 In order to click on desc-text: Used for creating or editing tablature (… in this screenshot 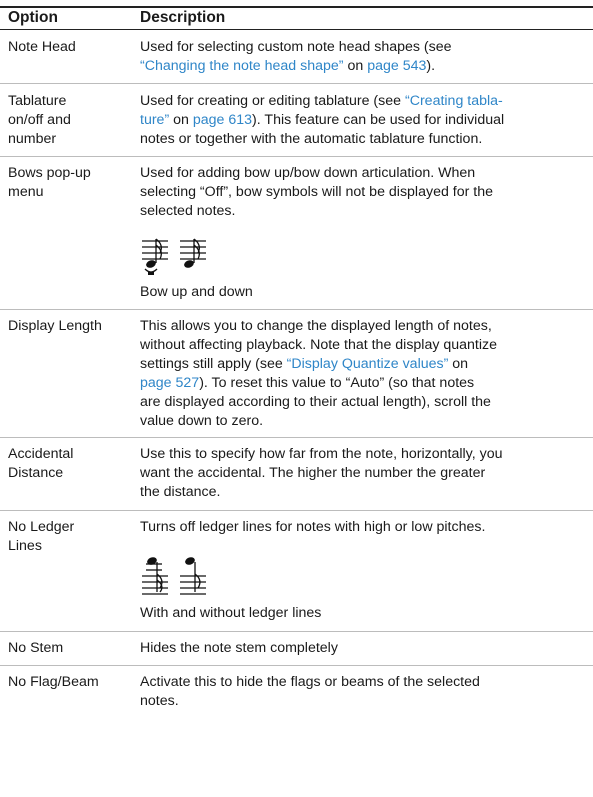, I will do `click(272, 101)`.